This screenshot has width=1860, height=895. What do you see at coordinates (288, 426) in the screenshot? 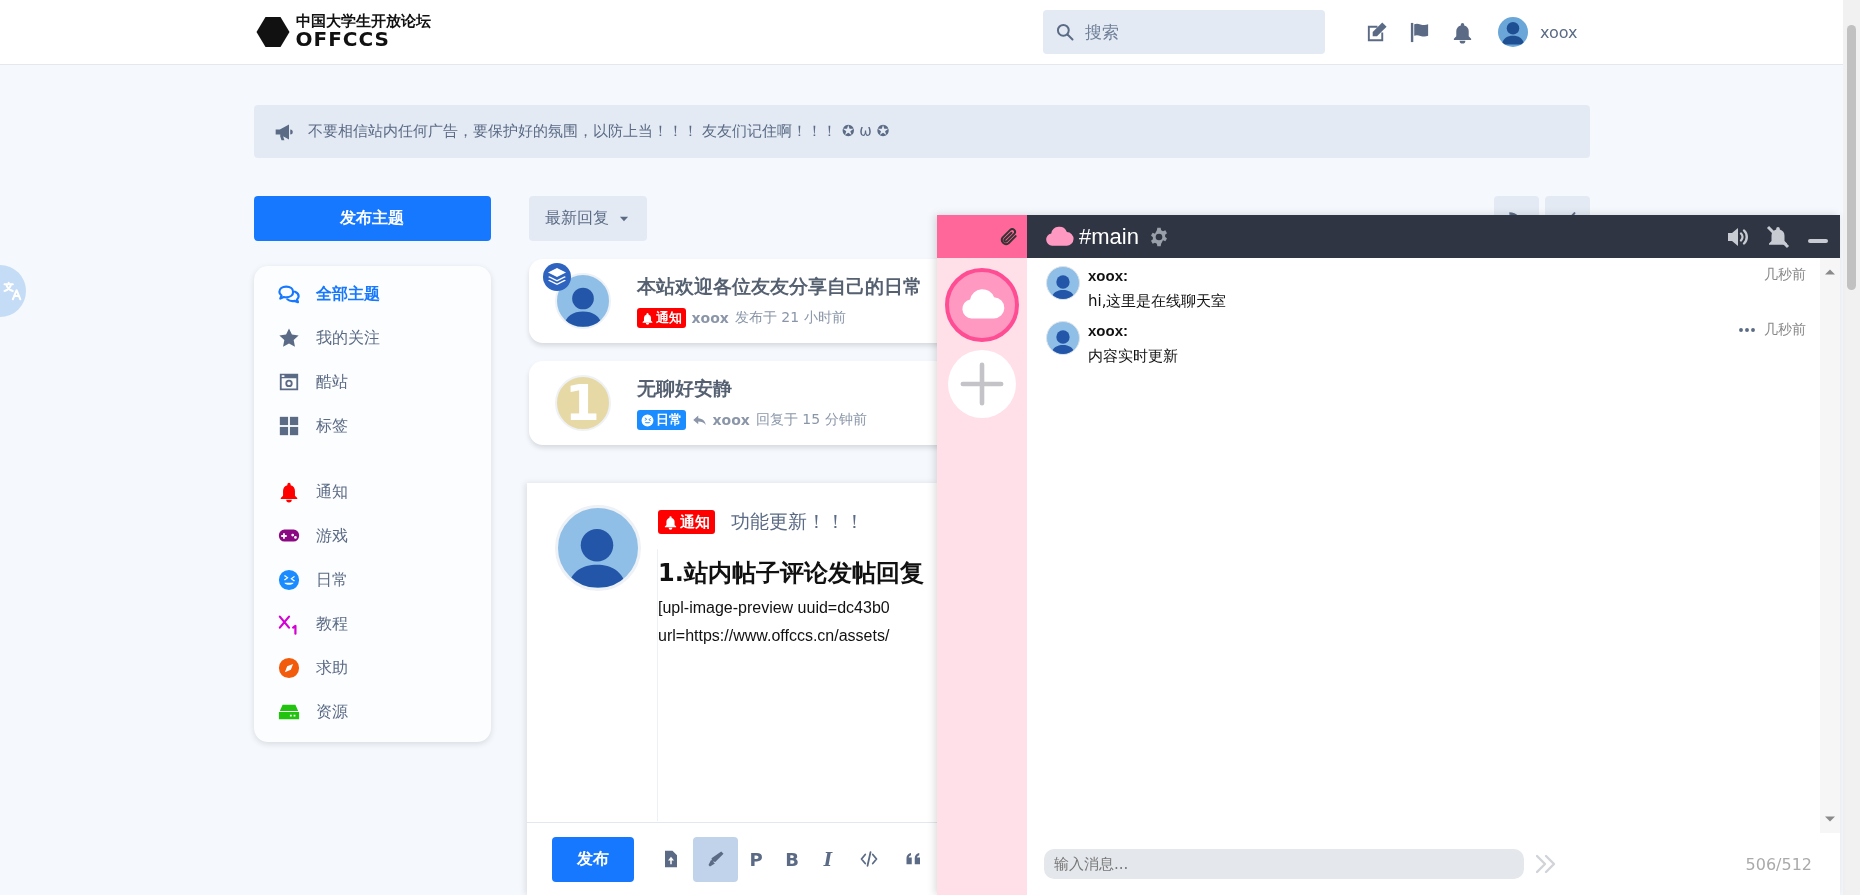
I see `grid-icon` at bounding box center [288, 426].